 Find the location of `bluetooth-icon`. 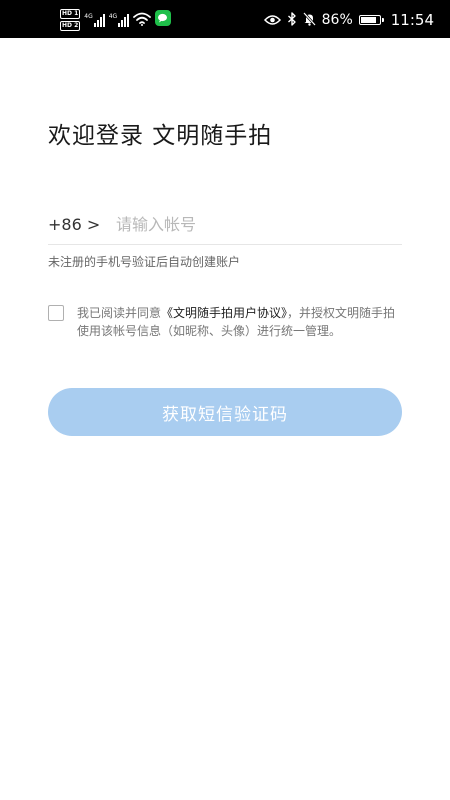

bluetooth-icon is located at coordinates (292, 20).